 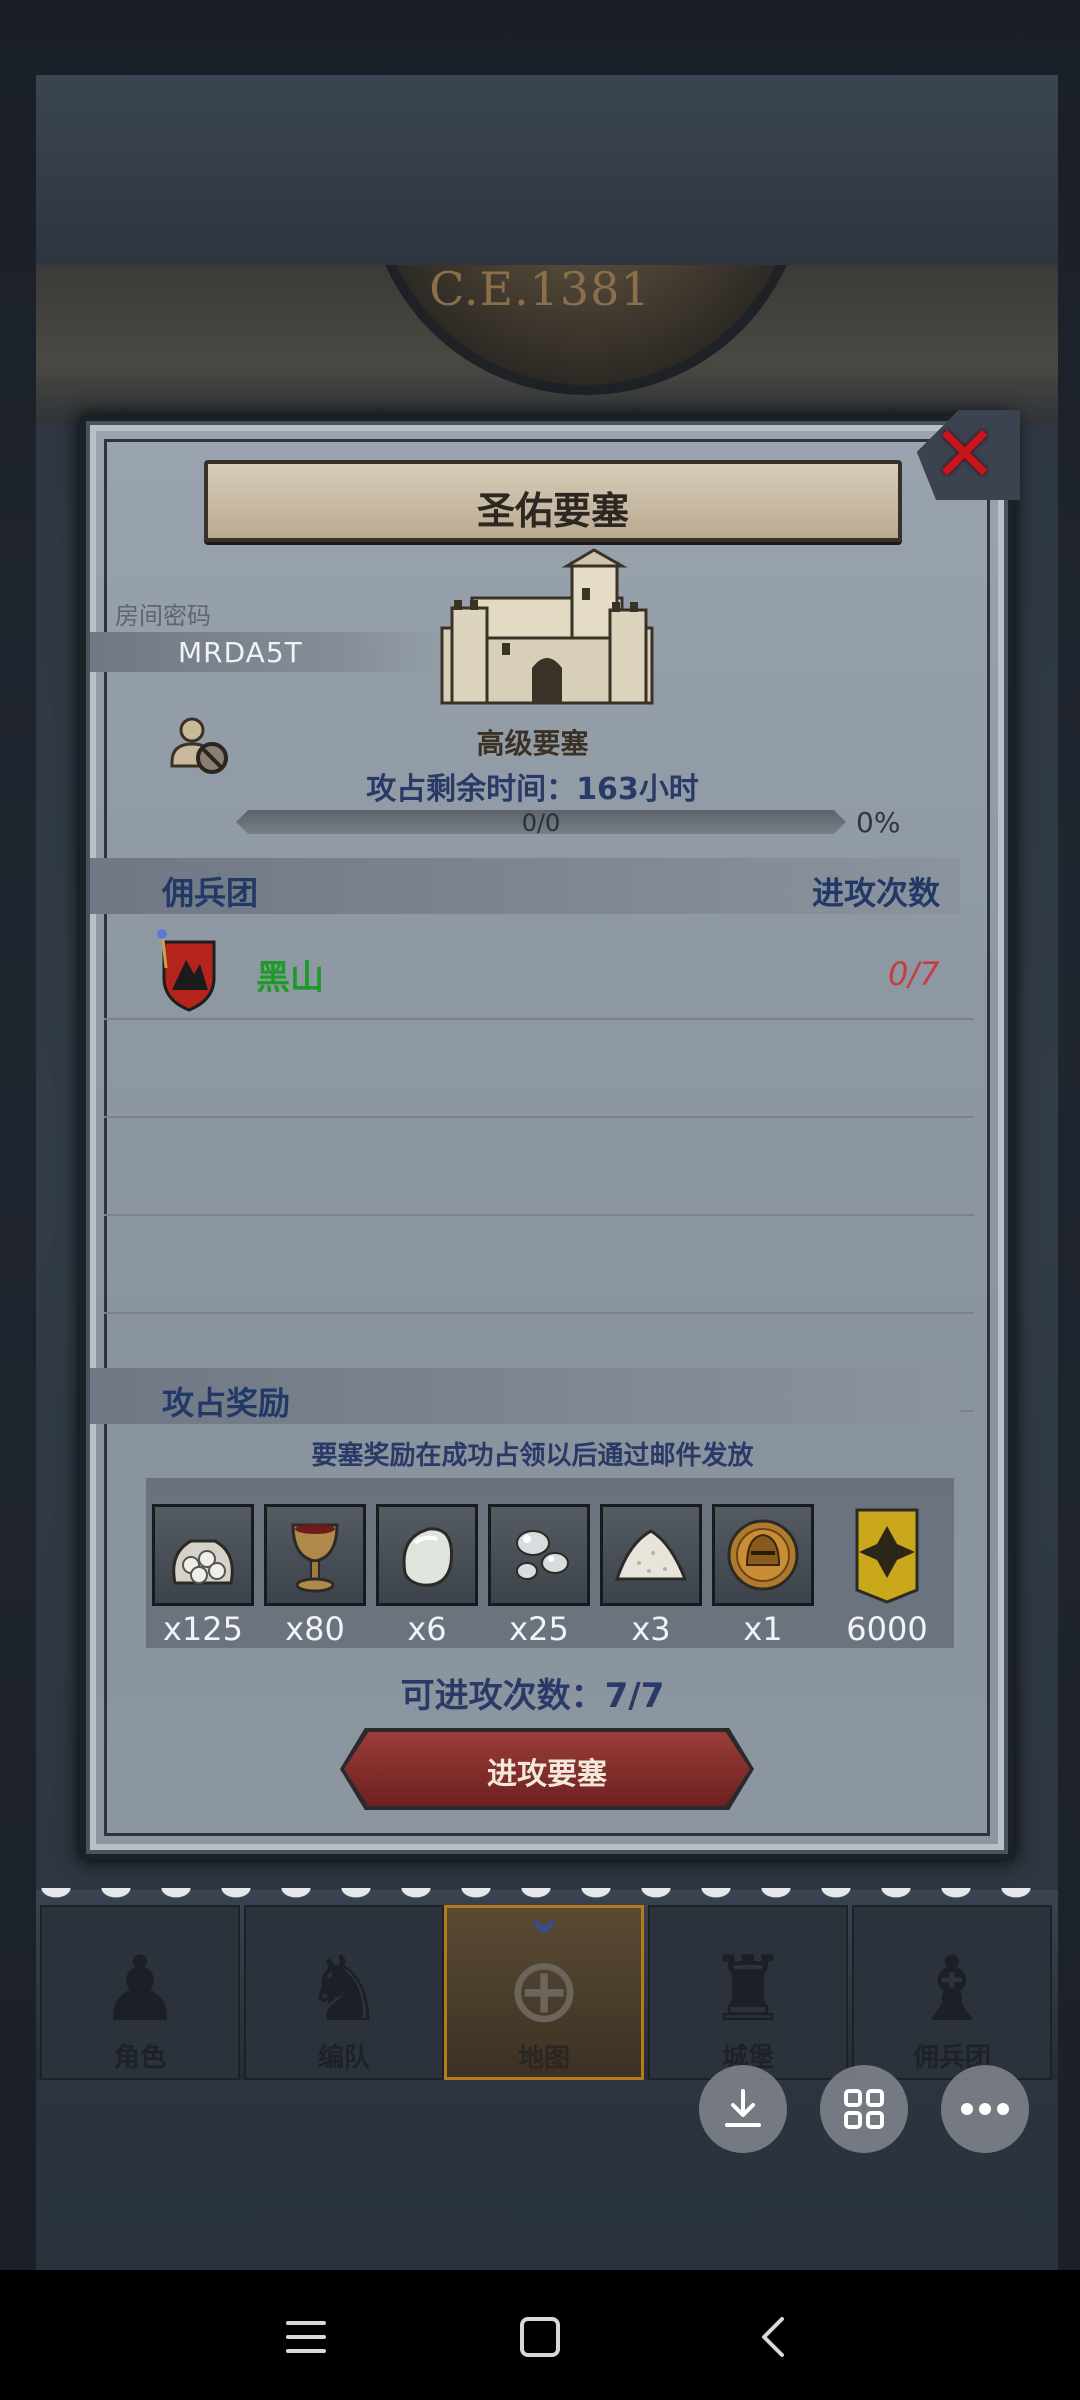 What do you see at coordinates (226, 1403) in the screenshot?
I see `reward-header-label: 攻占奖励` at bounding box center [226, 1403].